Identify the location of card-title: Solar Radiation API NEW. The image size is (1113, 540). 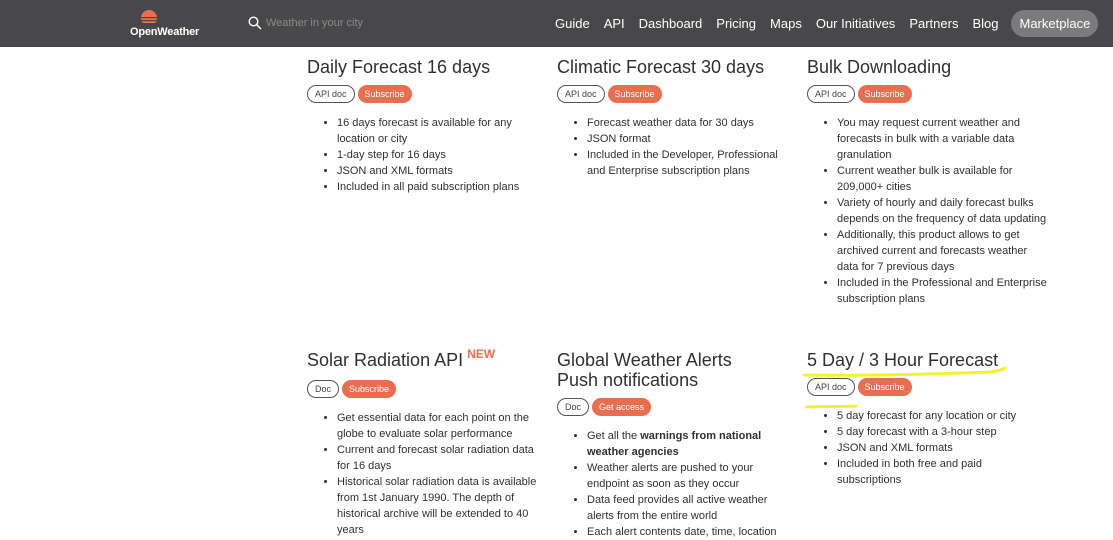
(427, 359).